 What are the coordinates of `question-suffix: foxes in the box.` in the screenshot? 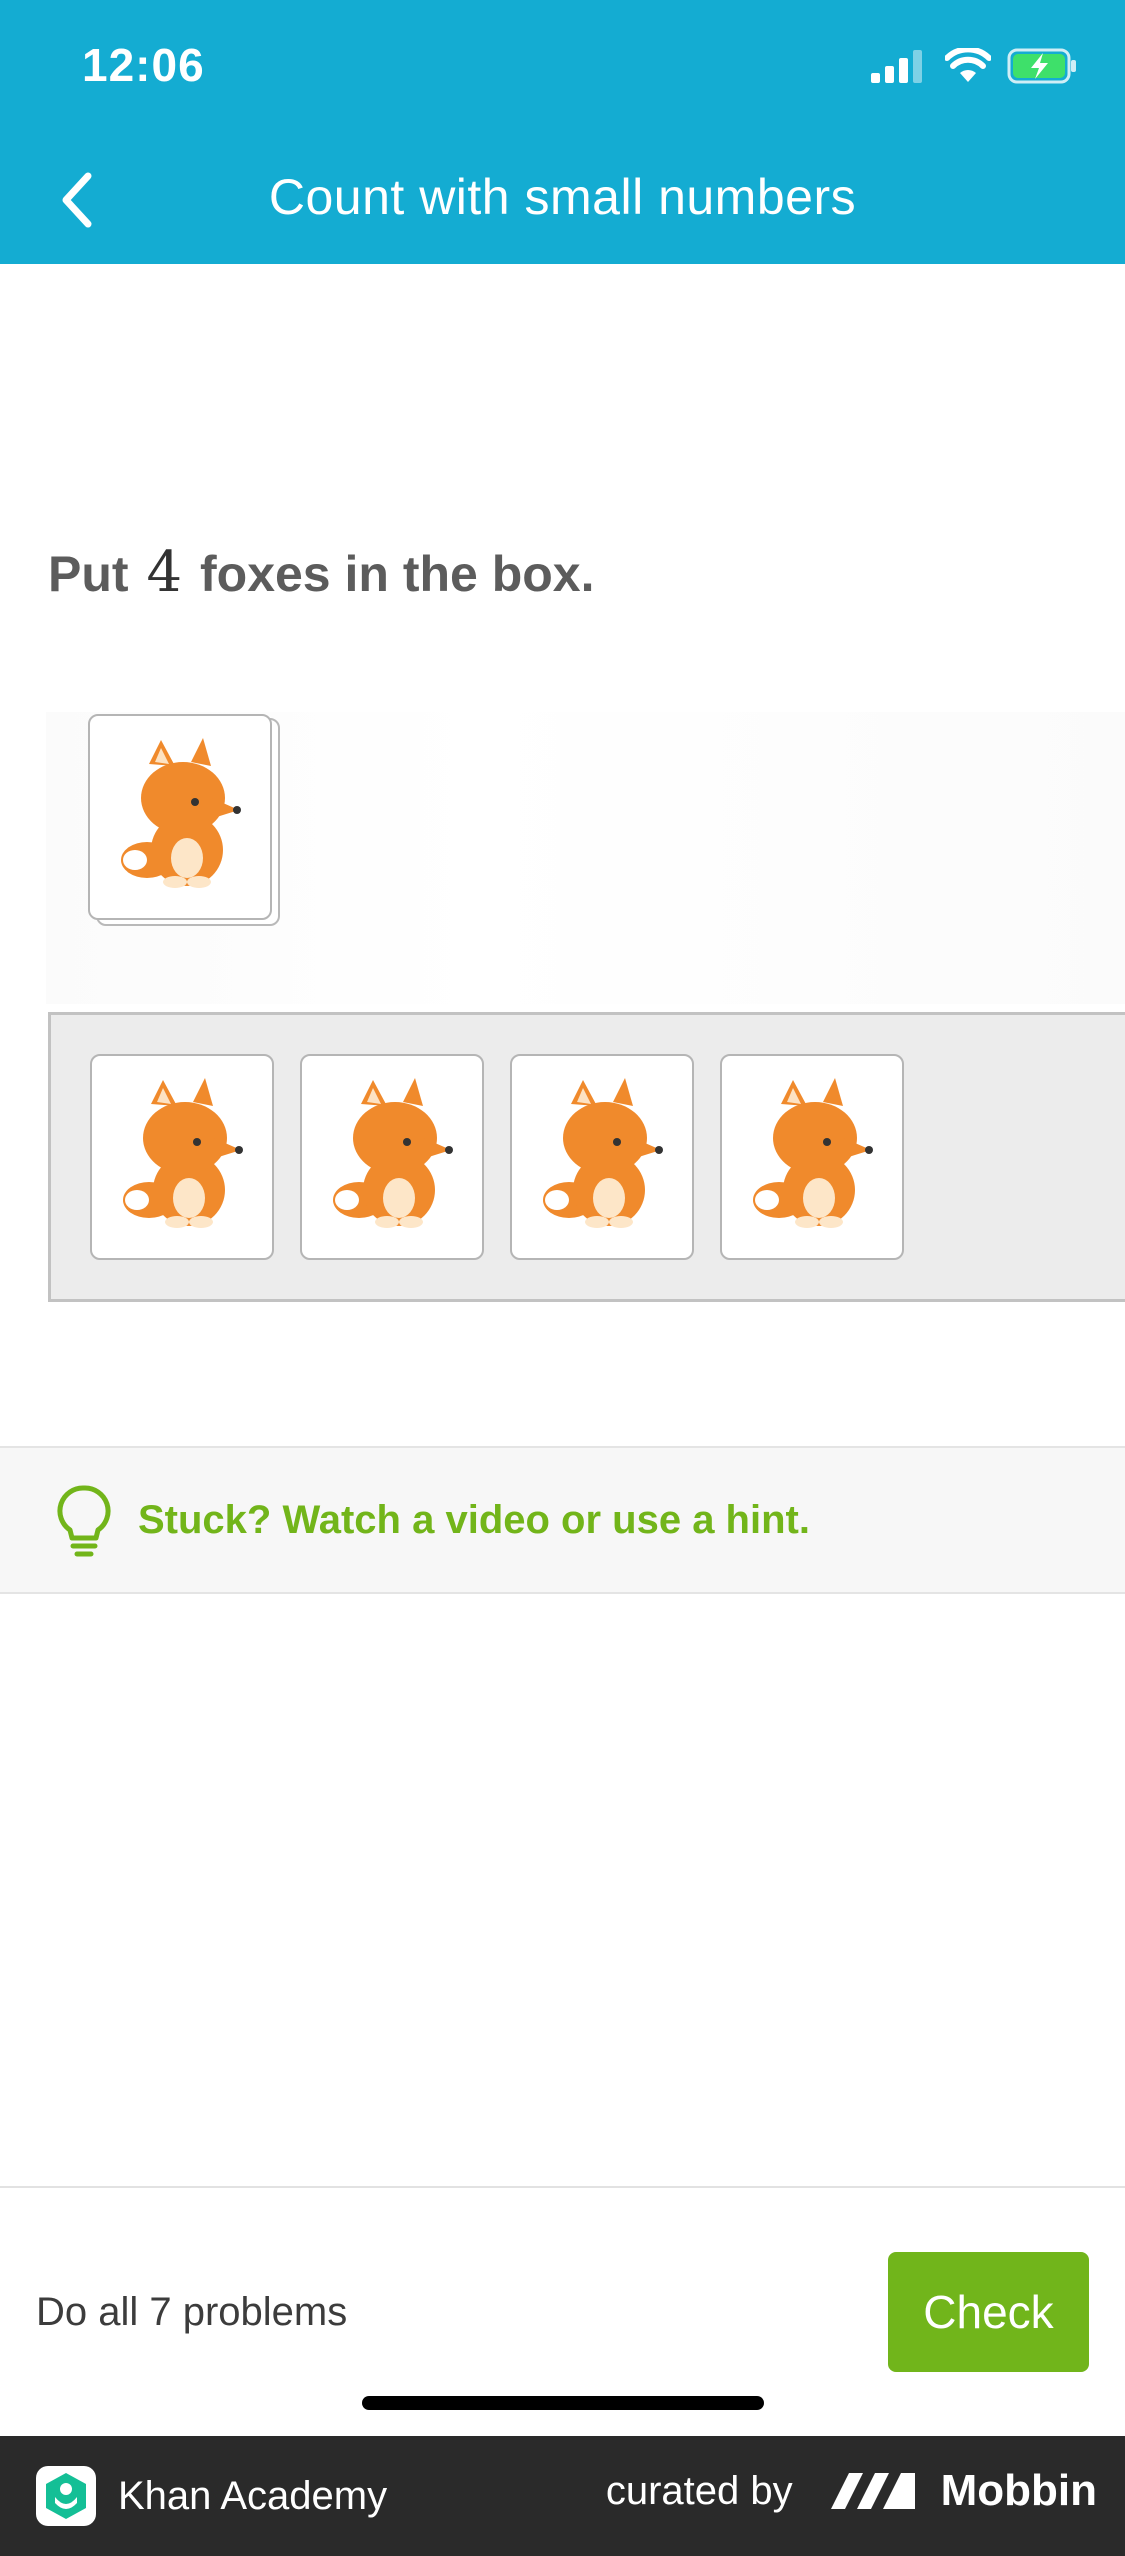 It's located at (397, 574).